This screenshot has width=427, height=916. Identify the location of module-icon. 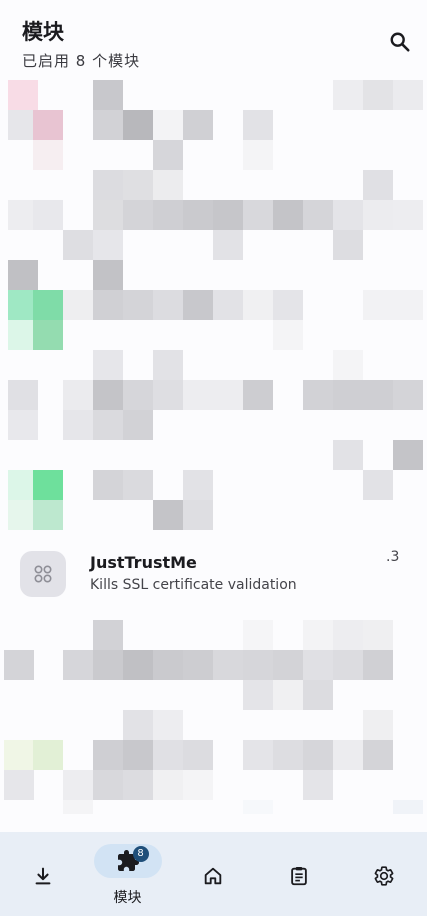
(43, 574).